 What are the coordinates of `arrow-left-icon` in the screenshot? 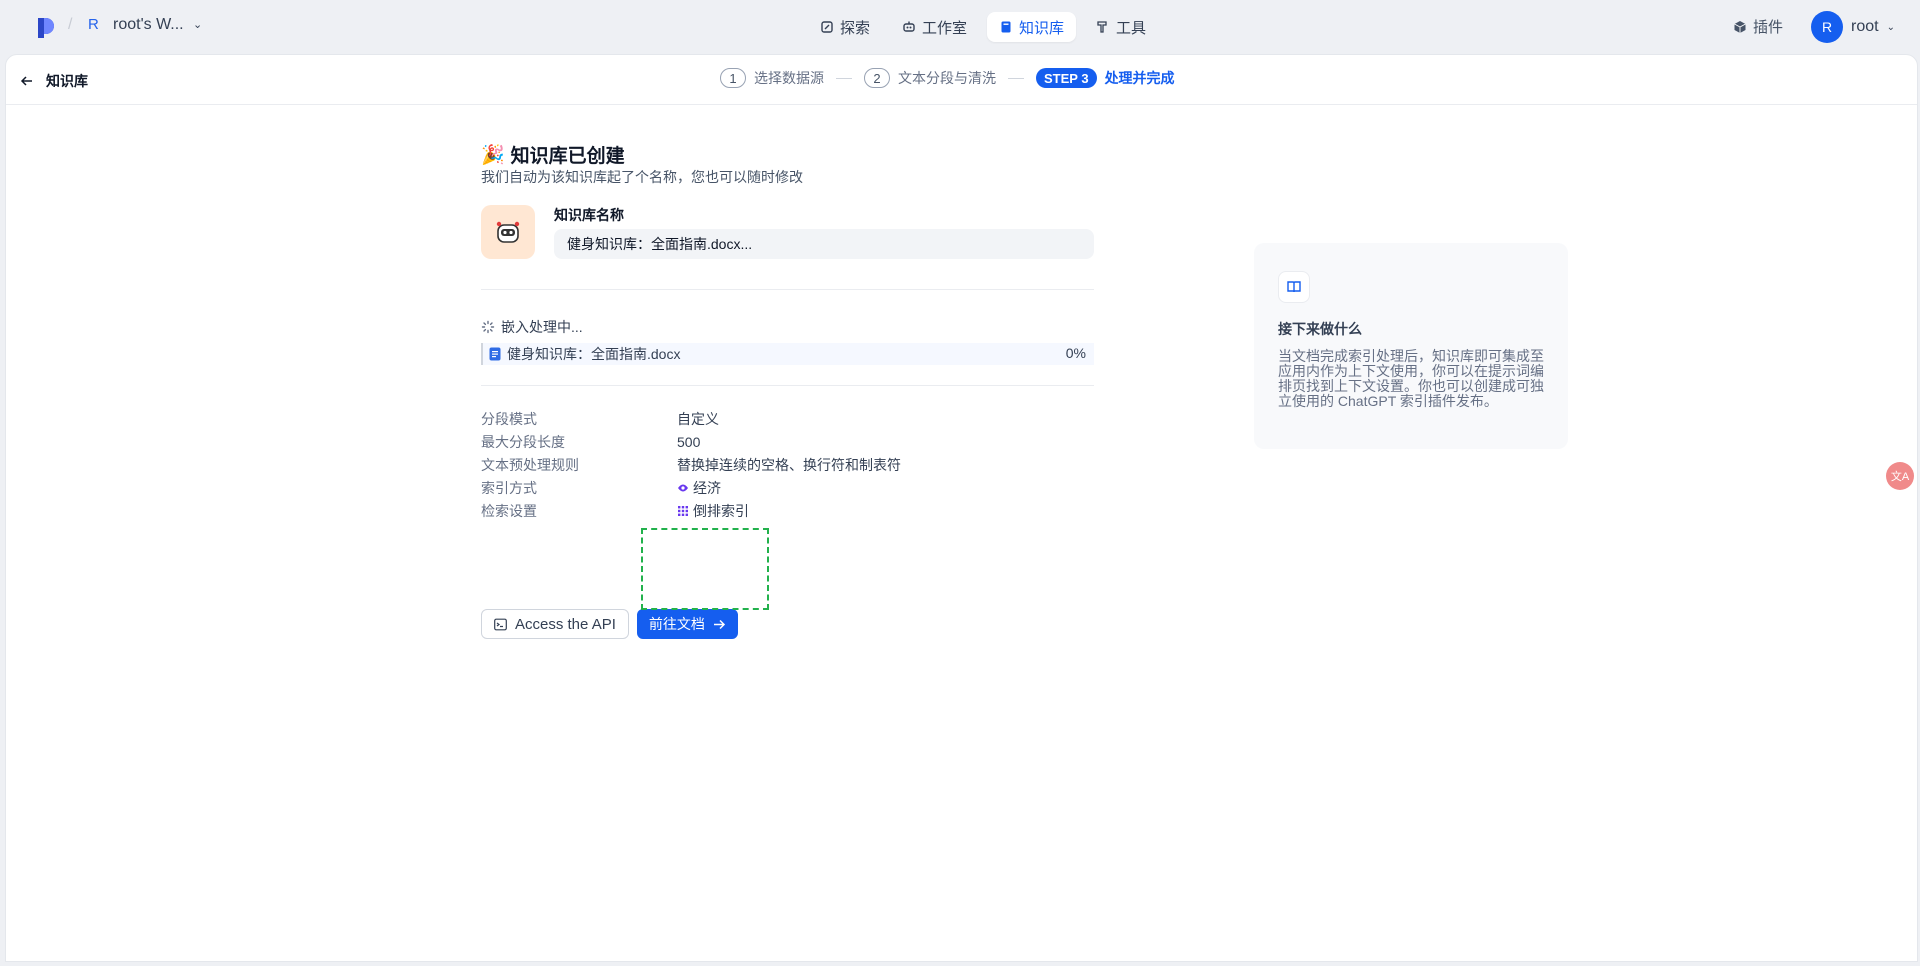 It's located at (26, 81).